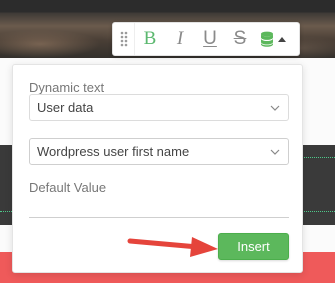  I want to click on underline-button: U, so click(210, 39).